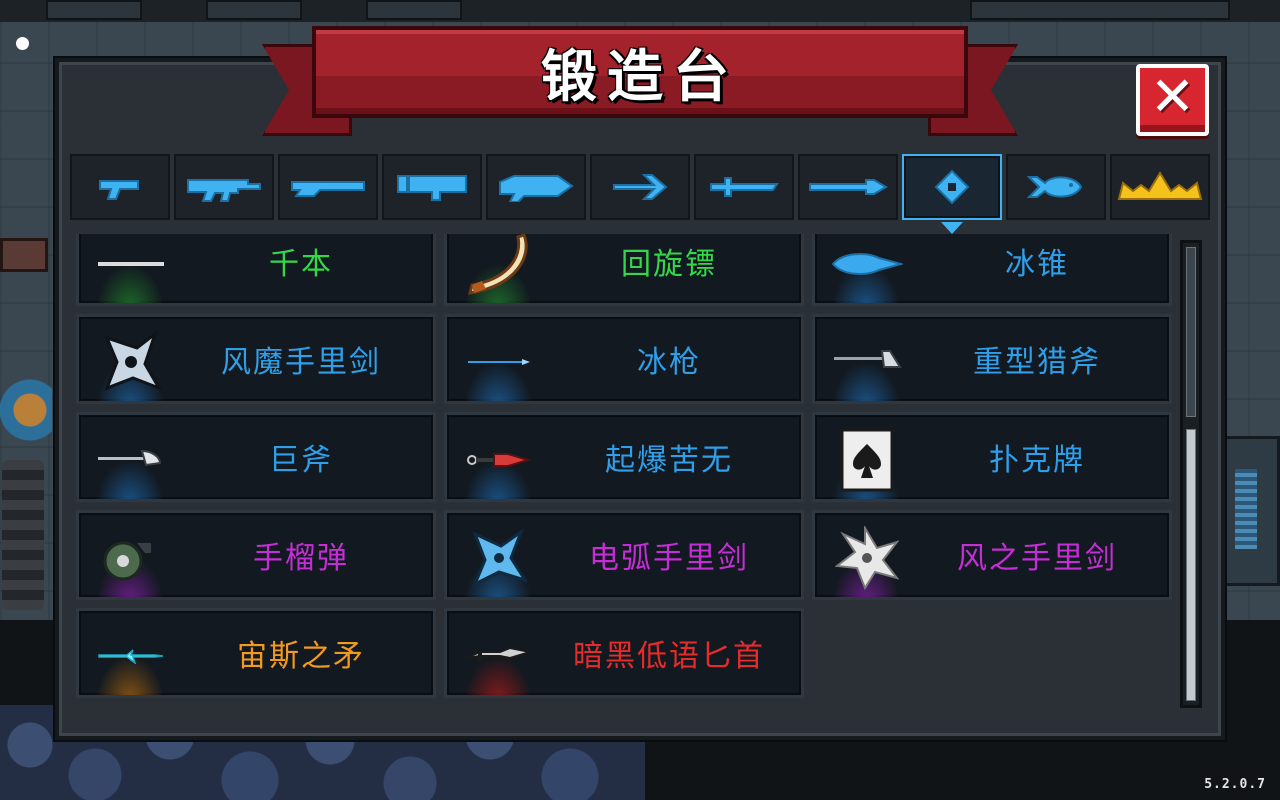  Describe the element at coordinates (669, 558) in the screenshot. I see `item-name: 电弧手里剑` at that location.